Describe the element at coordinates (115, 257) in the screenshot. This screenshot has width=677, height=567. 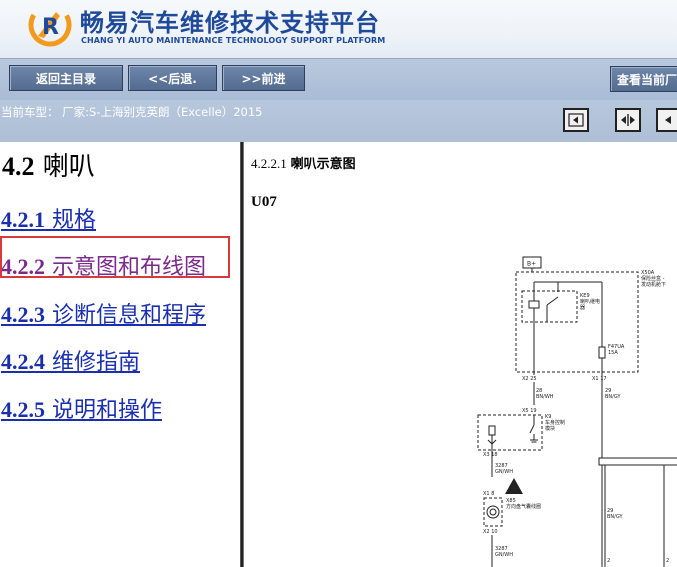
I see `selection-highlight-box` at that location.